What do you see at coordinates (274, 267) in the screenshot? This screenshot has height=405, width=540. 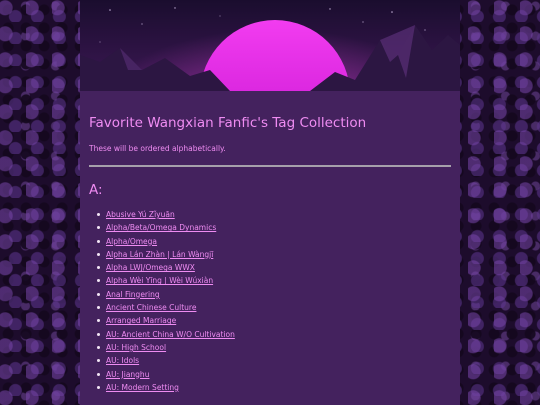 I see `list-item: Alpha LWJ/Omega WWX` at bounding box center [274, 267].